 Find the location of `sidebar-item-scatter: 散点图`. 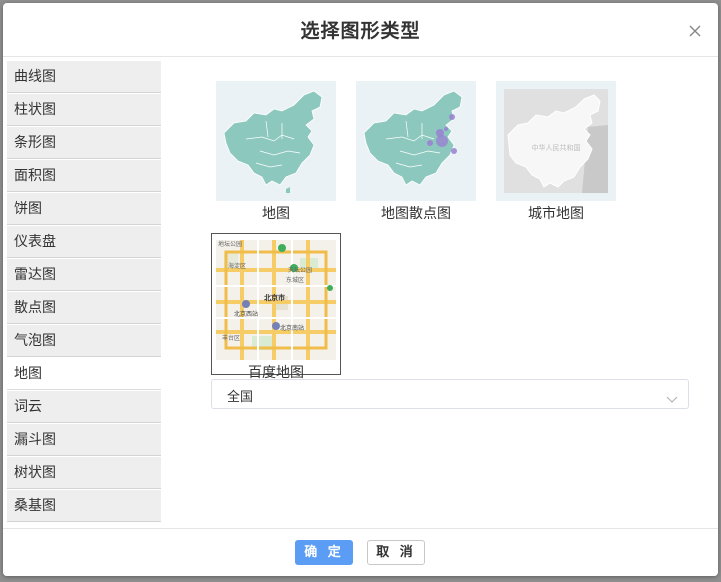

sidebar-item-scatter: 散点图 is located at coordinates (84, 308).